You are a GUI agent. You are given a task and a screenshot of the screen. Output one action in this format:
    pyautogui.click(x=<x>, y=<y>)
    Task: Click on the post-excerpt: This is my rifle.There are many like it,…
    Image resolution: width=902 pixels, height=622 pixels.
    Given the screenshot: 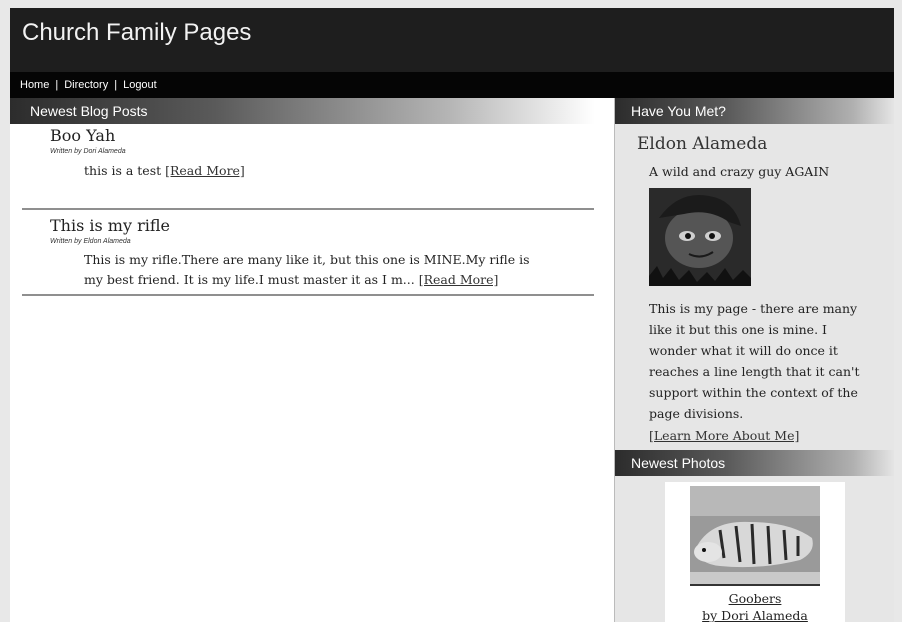 What is the action you would take?
    pyautogui.click(x=307, y=270)
    